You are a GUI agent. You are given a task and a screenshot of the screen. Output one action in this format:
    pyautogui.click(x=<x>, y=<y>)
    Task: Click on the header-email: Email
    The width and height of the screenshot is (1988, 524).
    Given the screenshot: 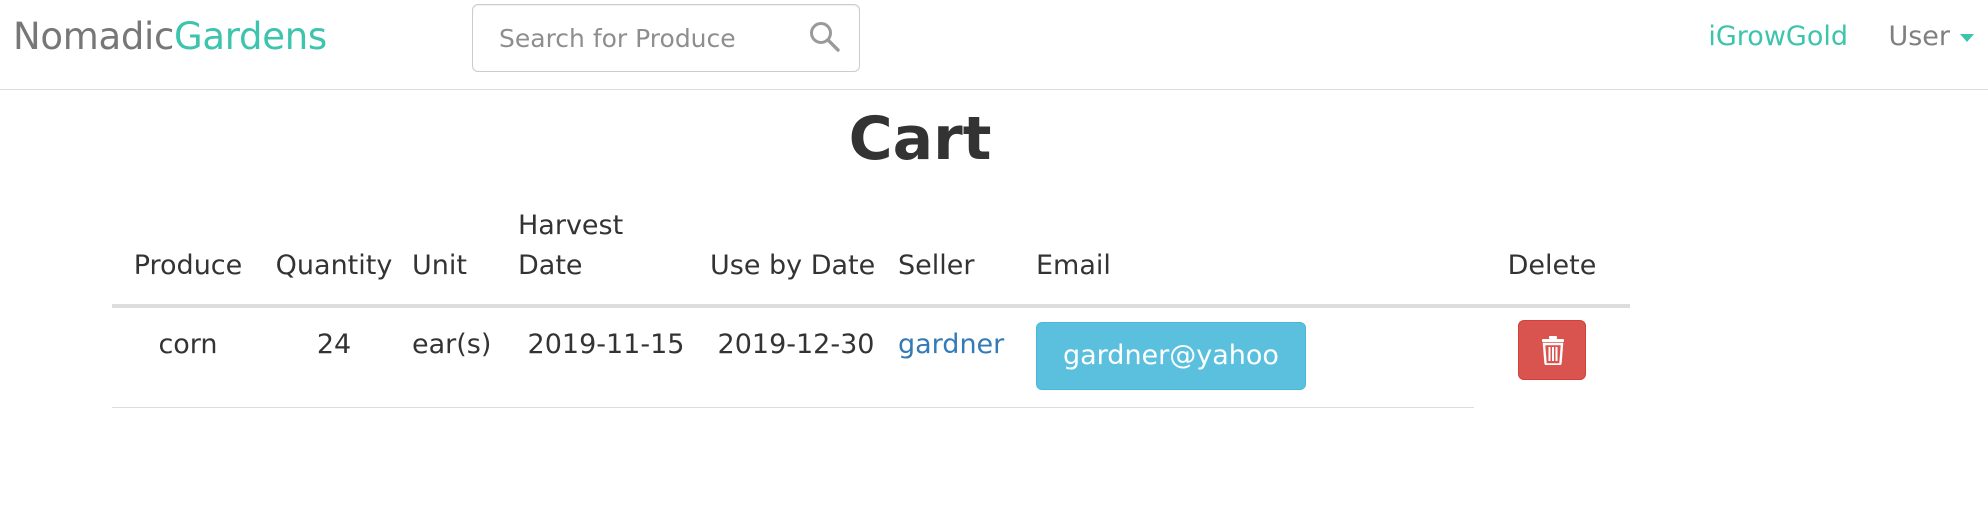 What is the action you would take?
    pyautogui.click(x=1251, y=257)
    